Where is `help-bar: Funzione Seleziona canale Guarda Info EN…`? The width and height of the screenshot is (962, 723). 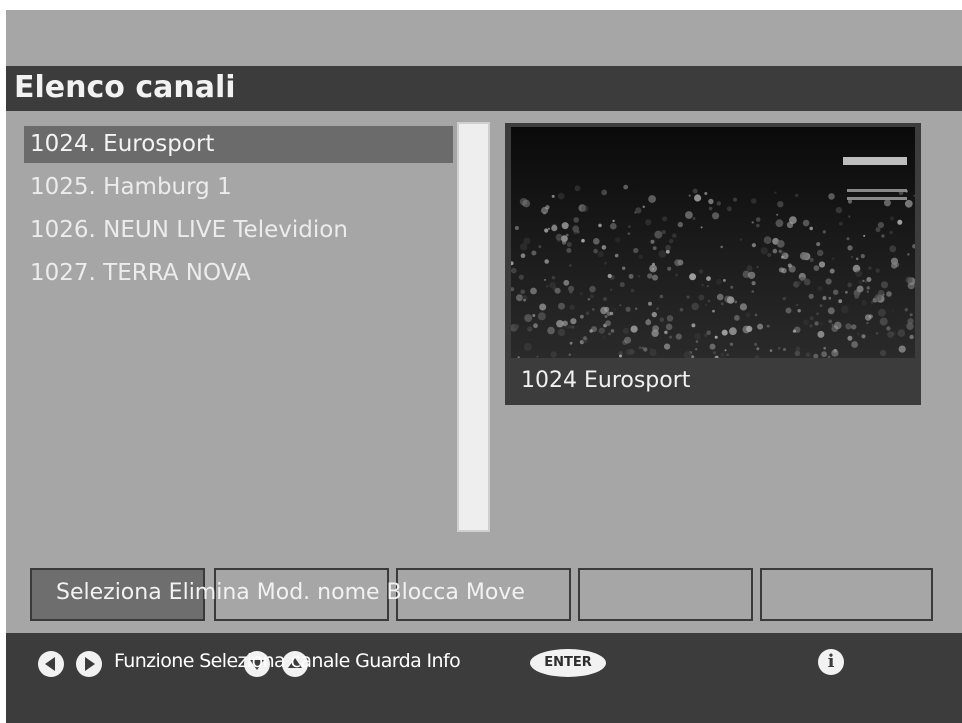
help-bar: Funzione Seleziona canale Guarda Info EN… is located at coordinates (484, 678).